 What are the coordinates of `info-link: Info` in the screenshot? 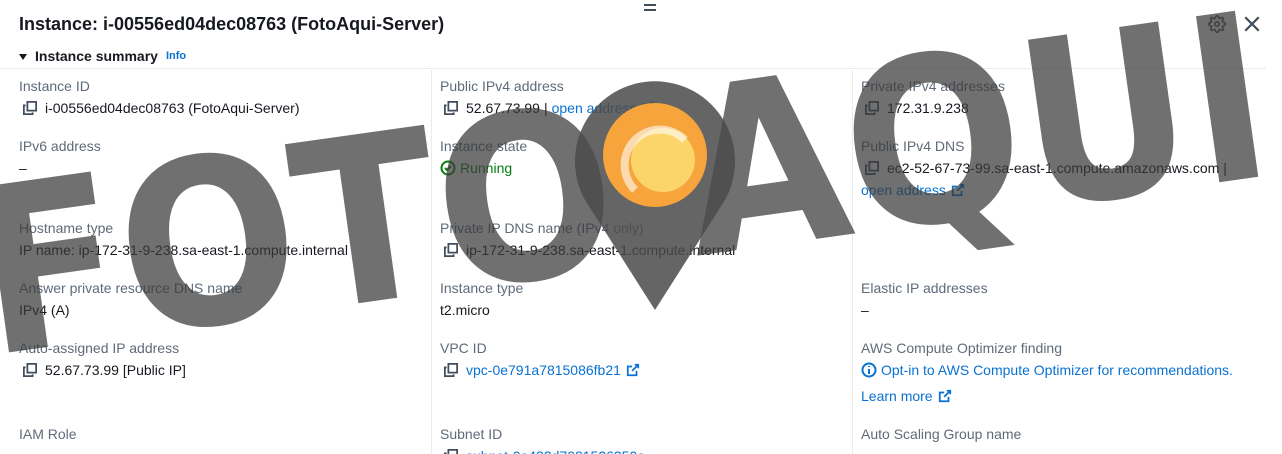 It's located at (176, 56).